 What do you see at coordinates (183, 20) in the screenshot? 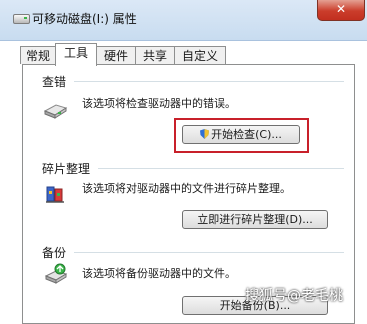
I see `title-bar: 可移动磁盘(I:) 属性 ✕` at bounding box center [183, 20].